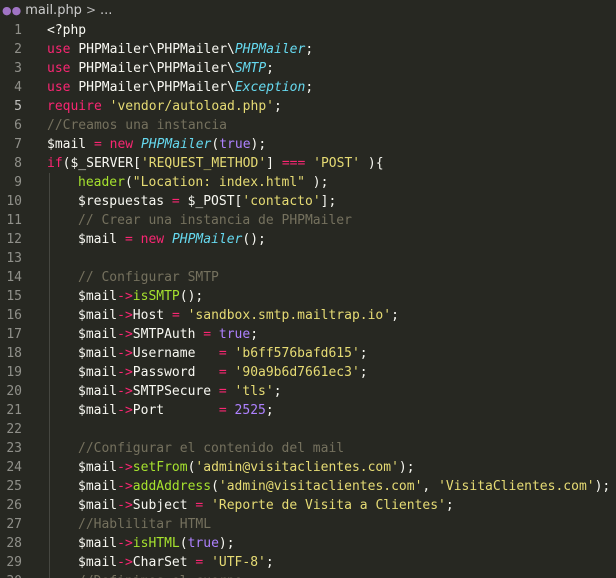 This screenshot has height=578, width=616. What do you see at coordinates (168, 334) in the screenshot?
I see `code-token: SMTPAuth` at bounding box center [168, 334].